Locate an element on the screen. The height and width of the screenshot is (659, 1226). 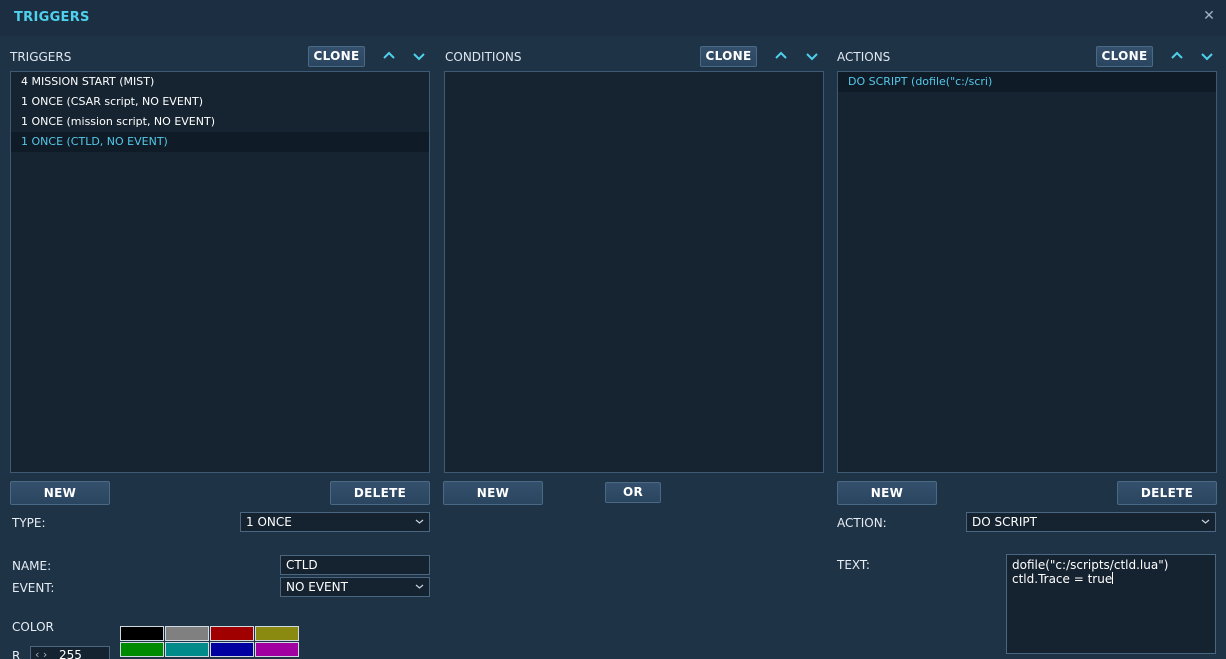
name-input: CTLD is located at coordinates (355, 565).